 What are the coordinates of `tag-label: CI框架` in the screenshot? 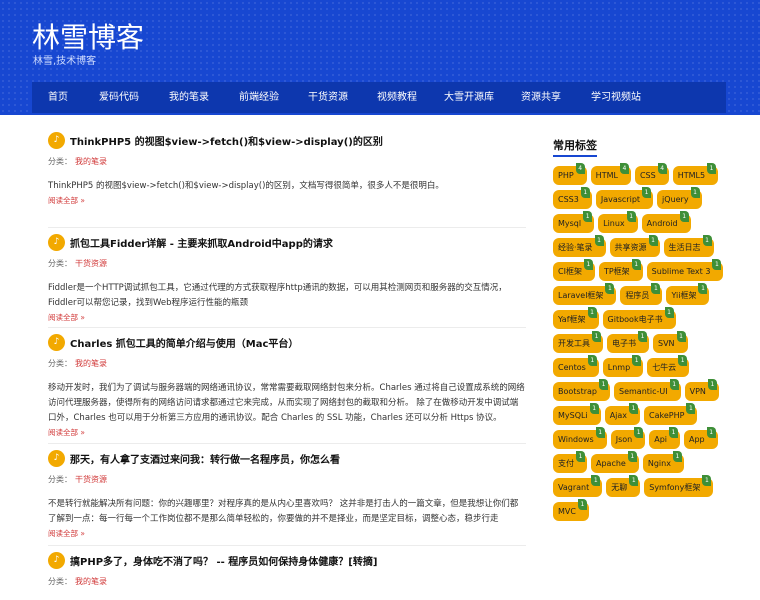 It's located at (570, 271).